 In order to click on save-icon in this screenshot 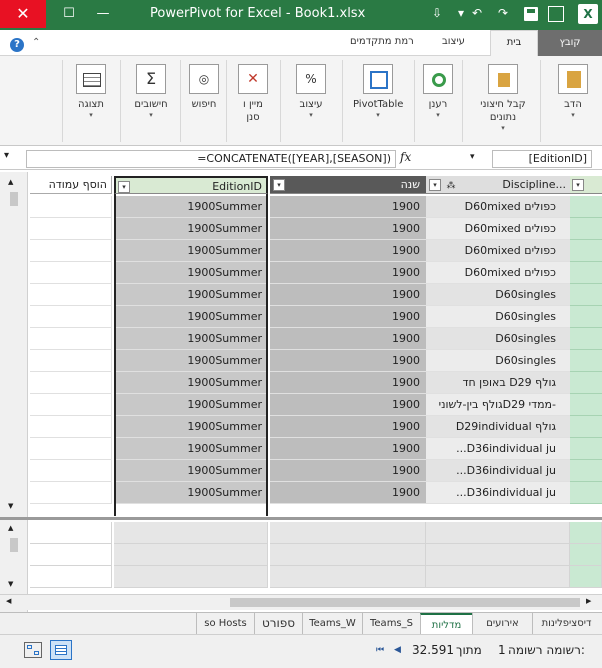, I will do `click(531, 14)`.